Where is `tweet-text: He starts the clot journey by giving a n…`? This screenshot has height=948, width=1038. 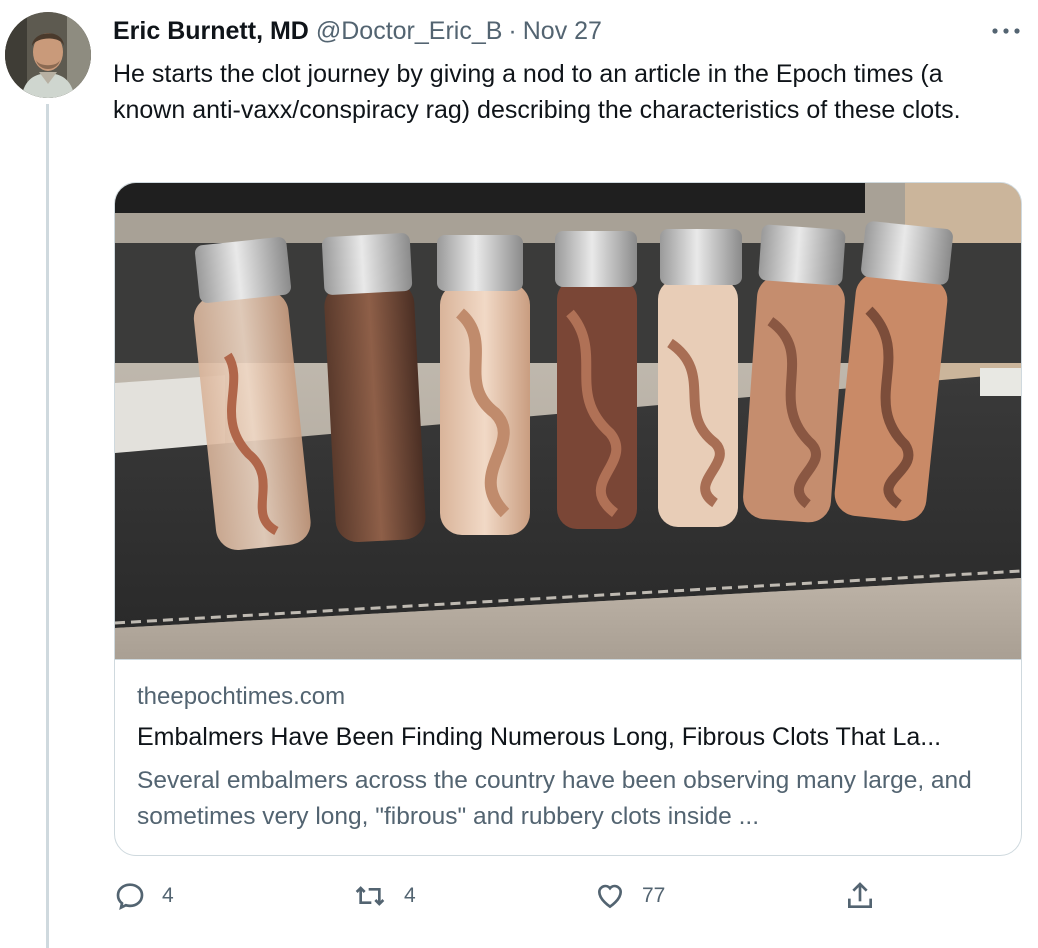 tweet-text: He starts the clot journey by giving a n… is located at coordinates (537, 92).